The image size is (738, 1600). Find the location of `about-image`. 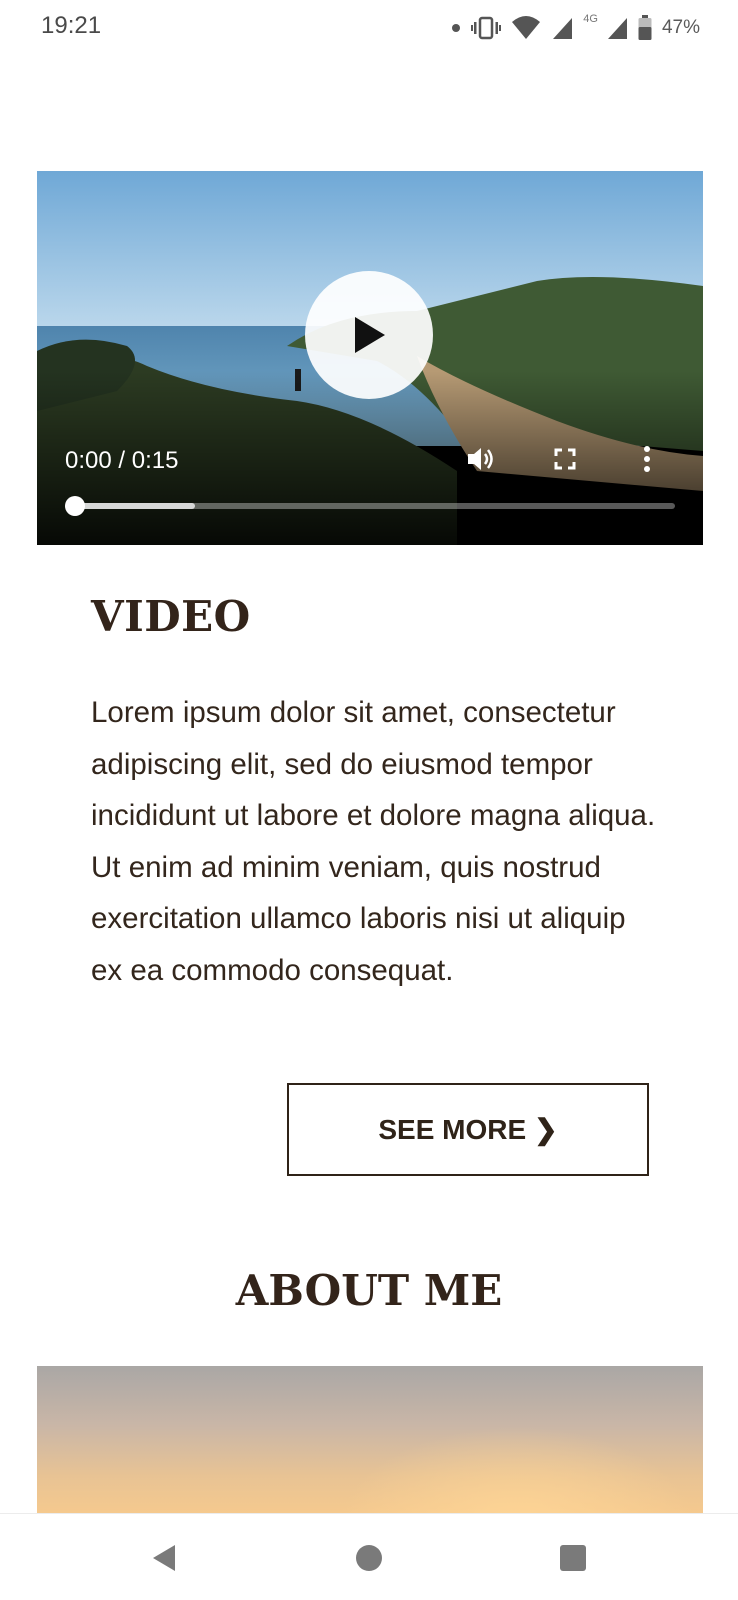

about-image is located at coordinates (370, 1439).